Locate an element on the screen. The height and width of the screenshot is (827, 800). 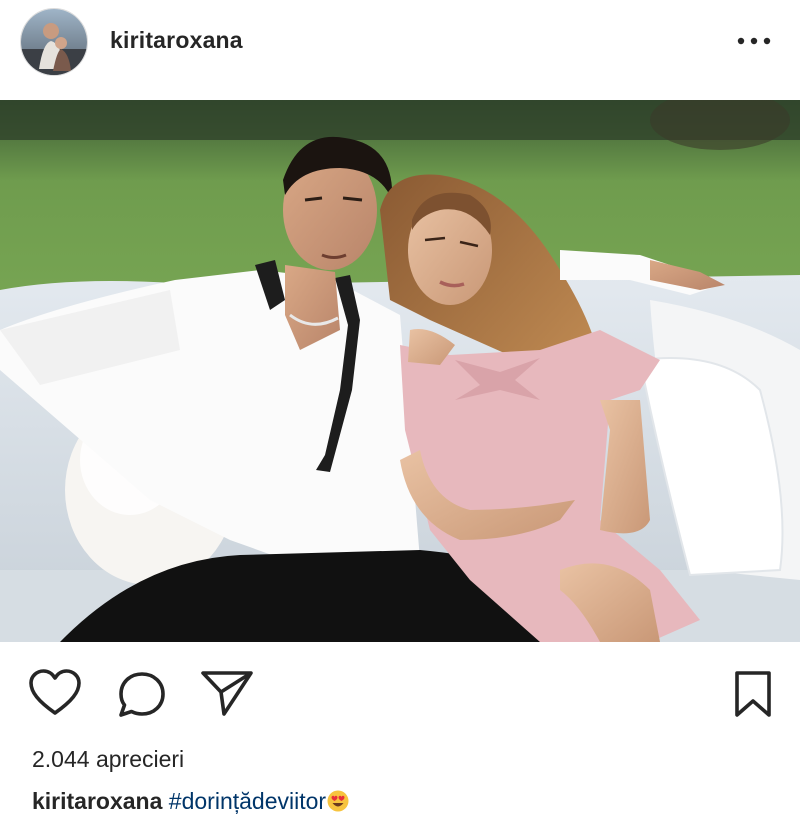
share-icon is located at coordinates (227, 693).